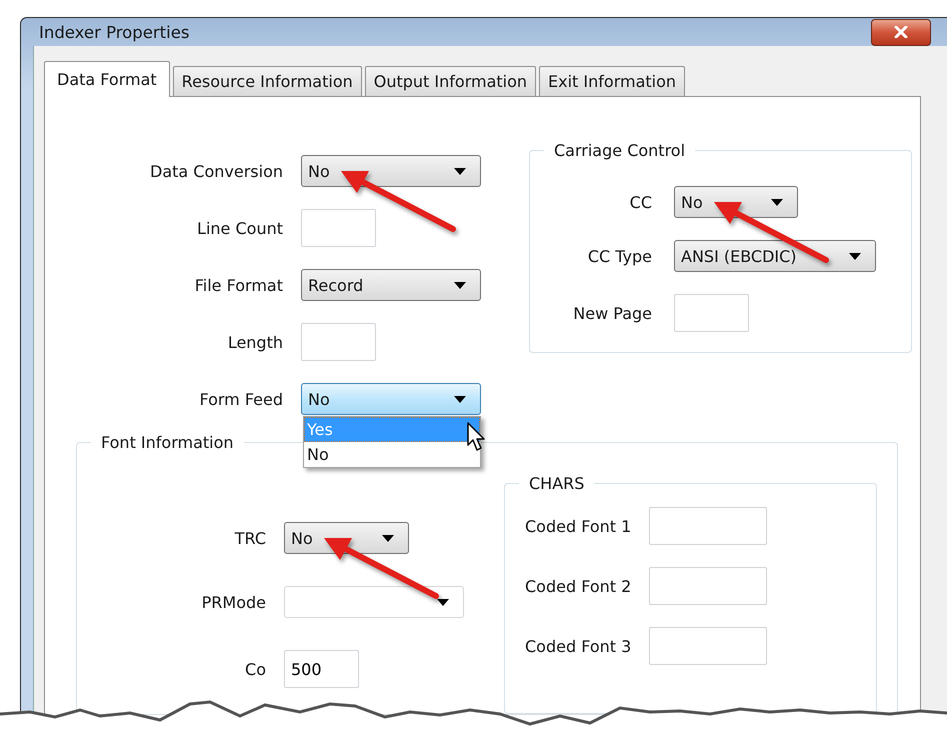 Image resolution: width=947 pixels, height=736 pixels. I want to click on dropdown: ANSI (EBCDIC), so click(775, 256).